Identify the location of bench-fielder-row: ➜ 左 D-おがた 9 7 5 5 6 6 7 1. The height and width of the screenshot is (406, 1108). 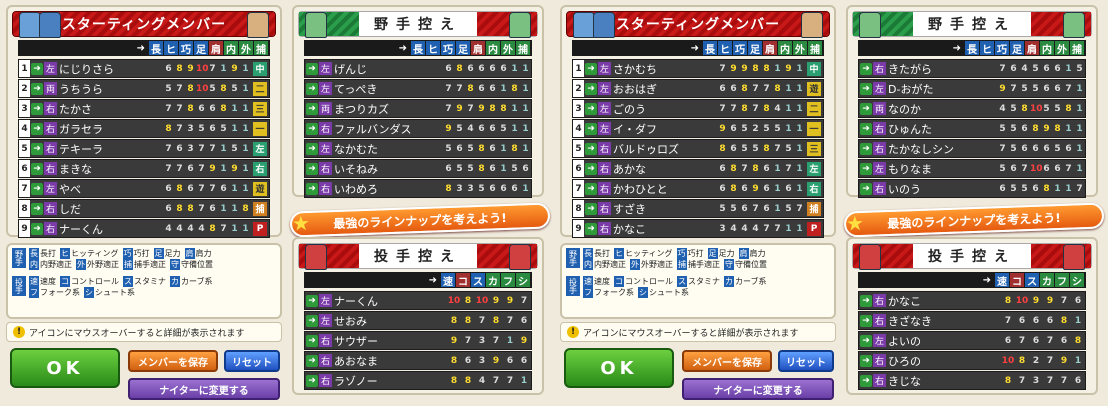
(972, 88).